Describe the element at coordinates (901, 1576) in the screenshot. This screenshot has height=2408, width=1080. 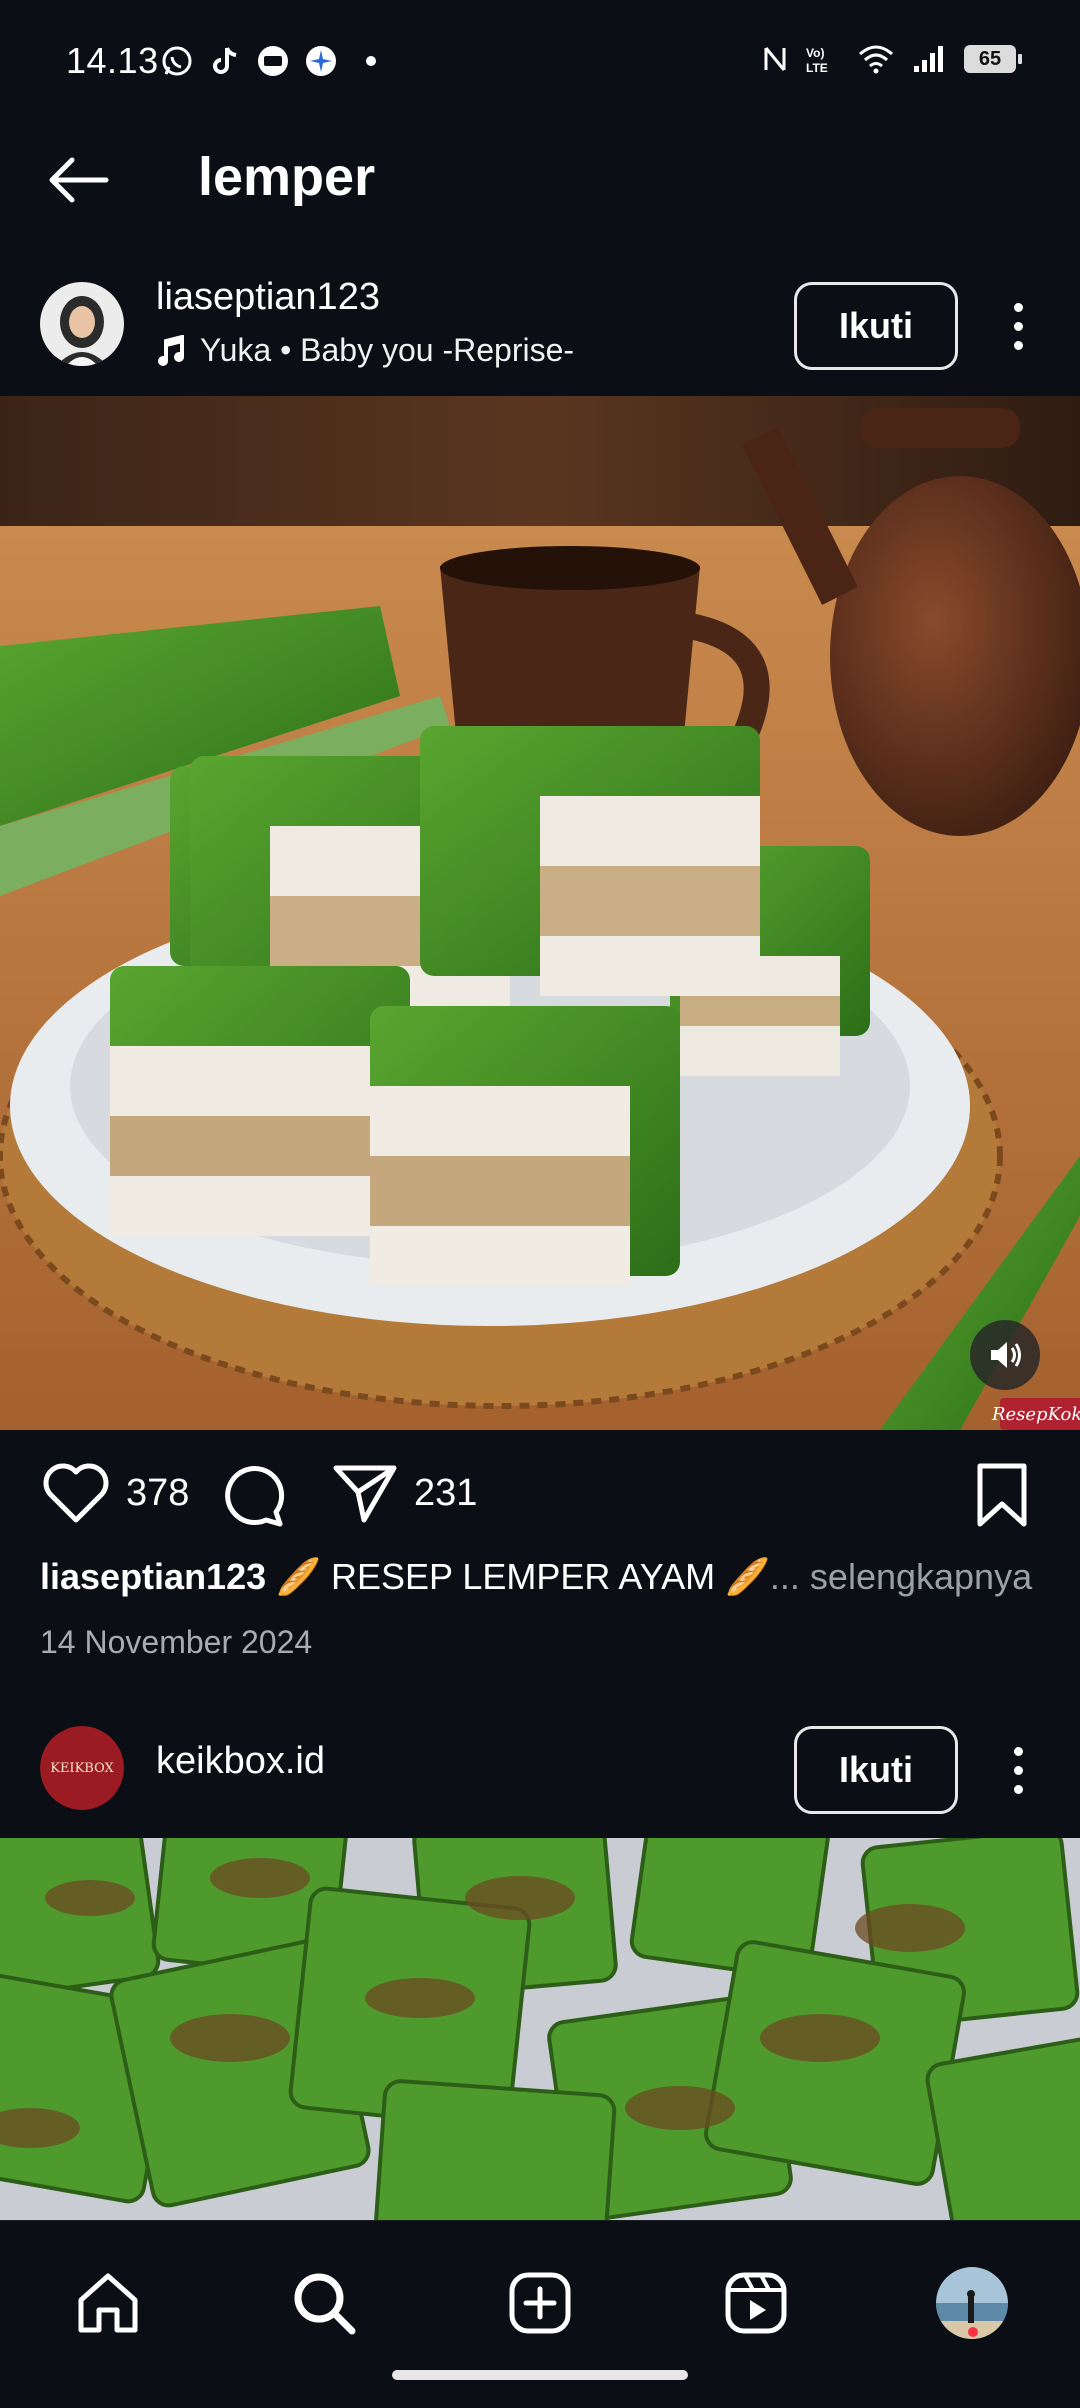
I see `see-more-link: ... selengkapnya` at that location.